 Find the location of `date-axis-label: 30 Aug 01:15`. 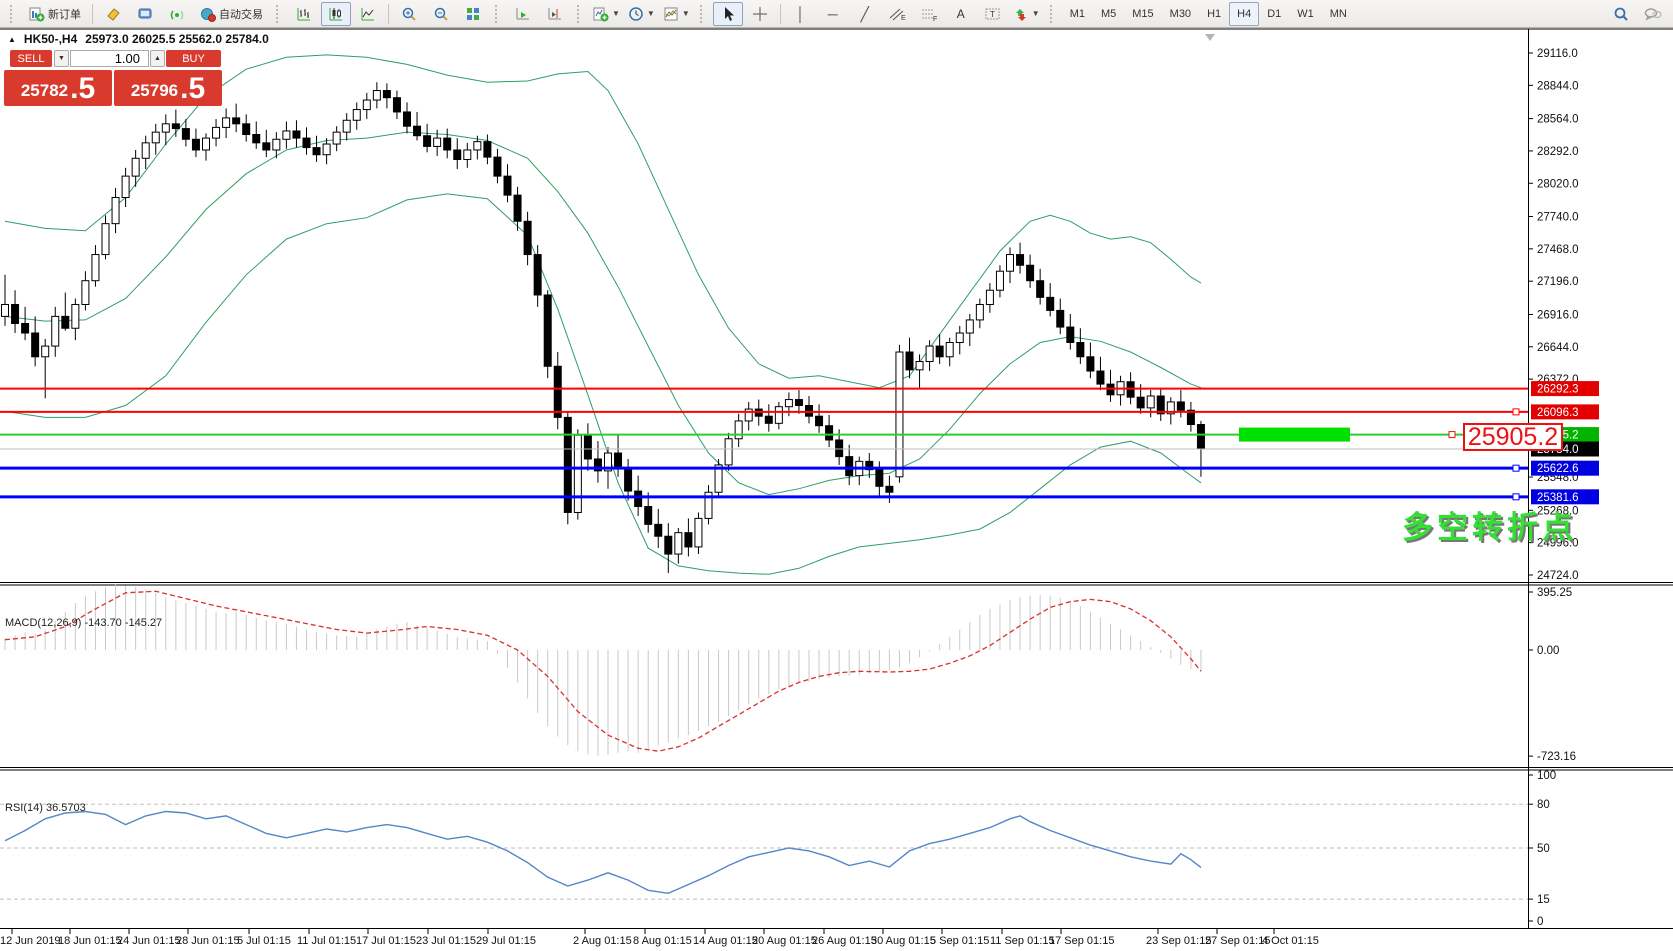

date-axis-label: 30 Aug 01:15 is located at coordinates (903, 941).